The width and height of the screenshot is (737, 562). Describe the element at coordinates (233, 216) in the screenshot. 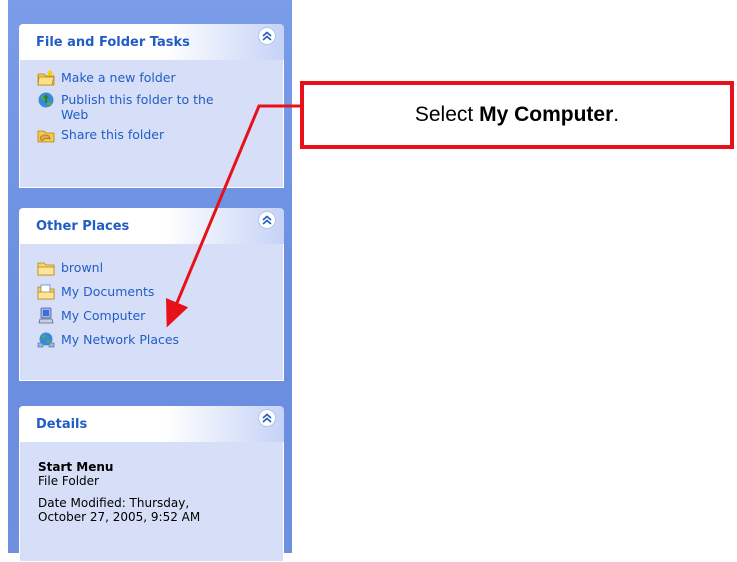

I see `pointer-arrow` at that location.